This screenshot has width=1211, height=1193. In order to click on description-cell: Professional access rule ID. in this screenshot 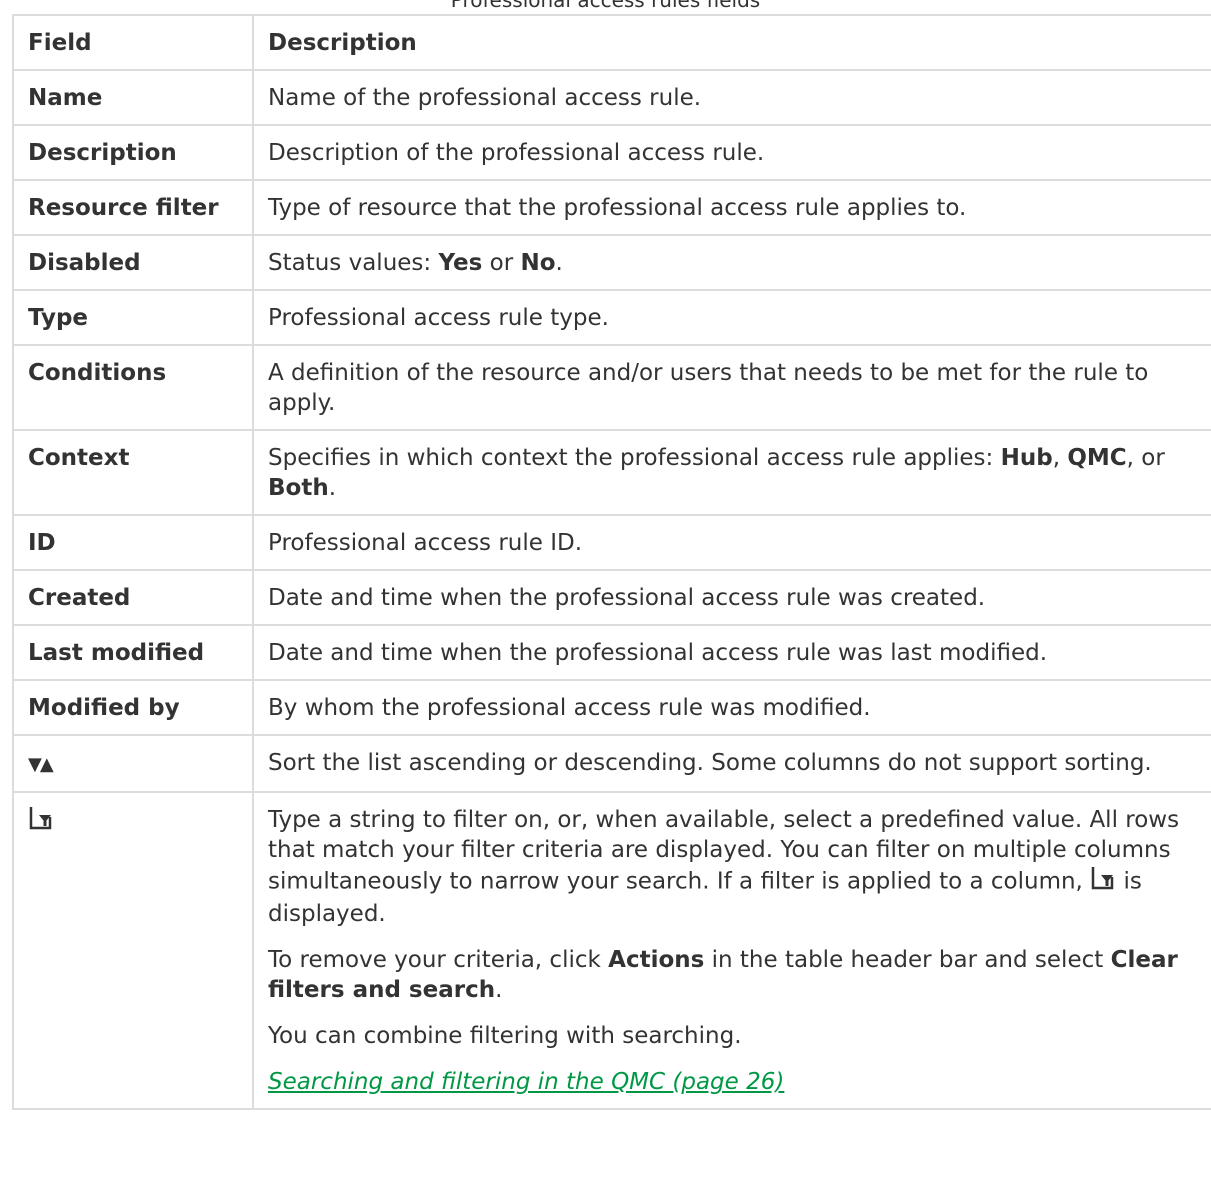, I will do `click(731, 542)`.